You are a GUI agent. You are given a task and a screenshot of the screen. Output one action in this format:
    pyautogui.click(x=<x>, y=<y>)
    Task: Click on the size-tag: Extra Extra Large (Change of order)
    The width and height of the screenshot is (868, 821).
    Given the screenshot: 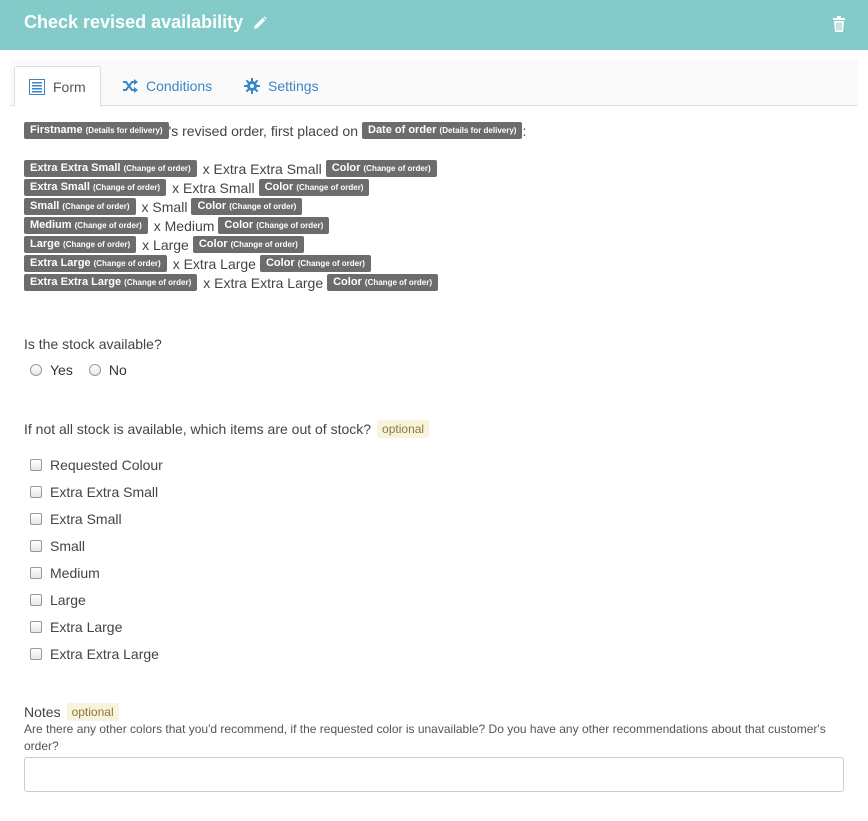 What is the action you would take?
    pyautogui.click(x=111, y=282)
    